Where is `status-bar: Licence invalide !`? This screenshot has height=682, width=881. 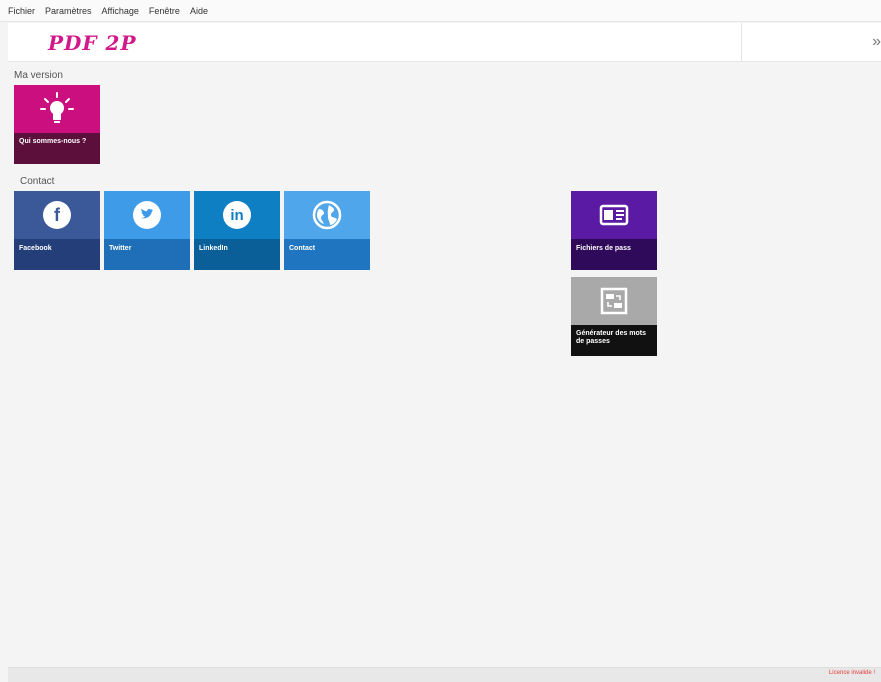
status-bar: Licence invalide ! is located at coordinates (444, 674).